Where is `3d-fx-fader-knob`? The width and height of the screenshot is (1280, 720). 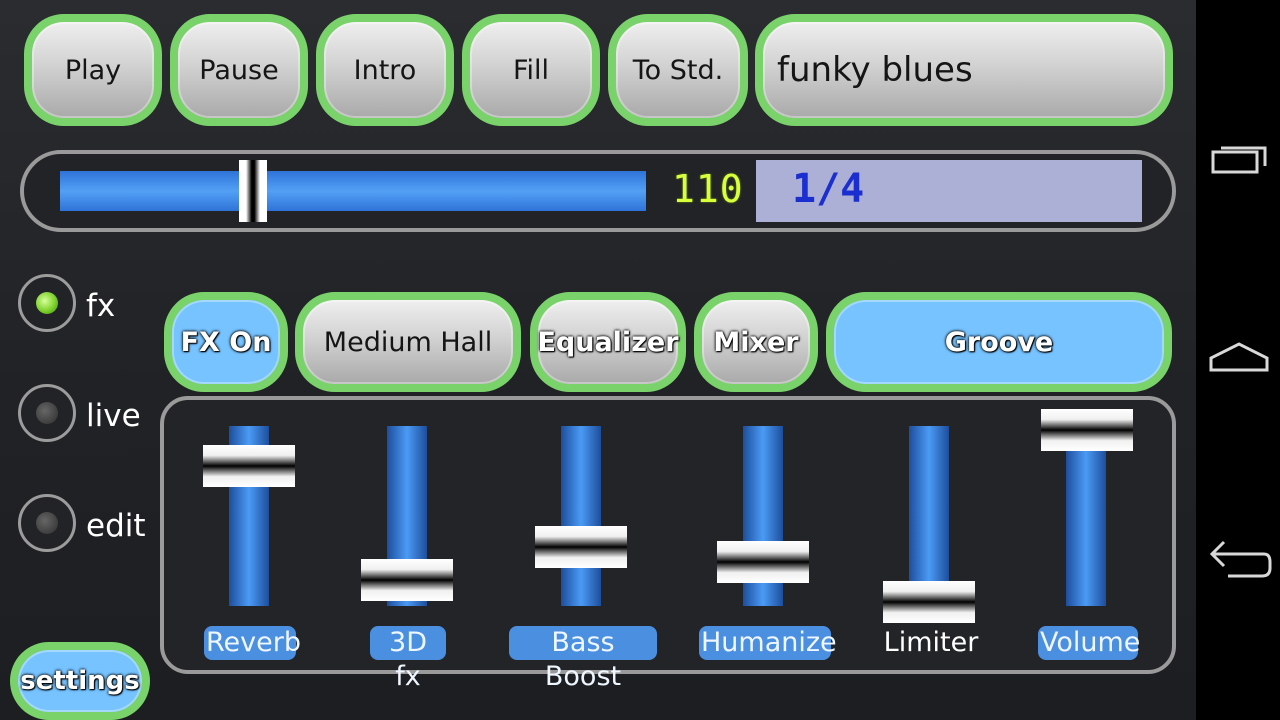 3d-fx-fader-knob is located at coordinates (407, 579).